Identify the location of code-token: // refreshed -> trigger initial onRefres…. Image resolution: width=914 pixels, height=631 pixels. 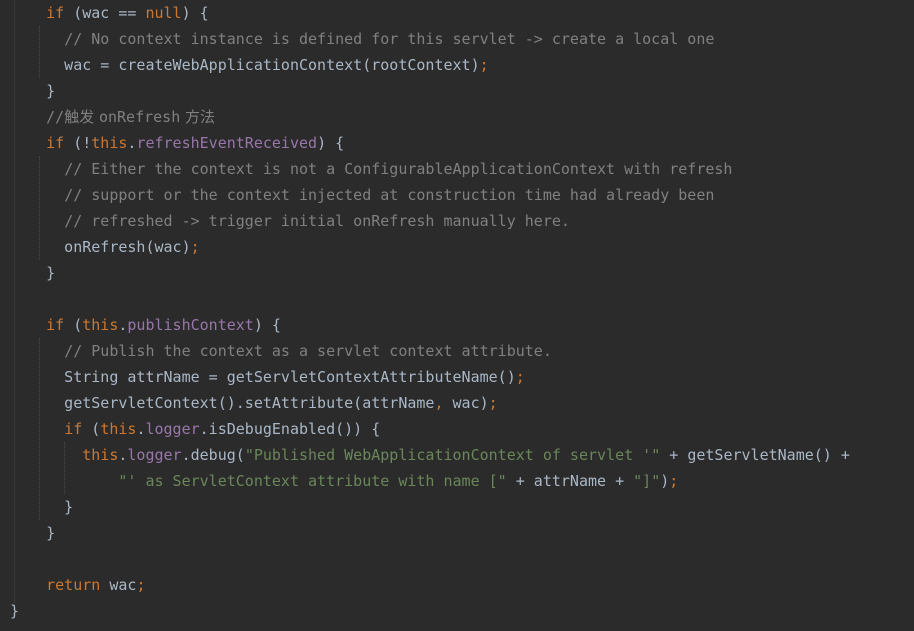
(317, 221).